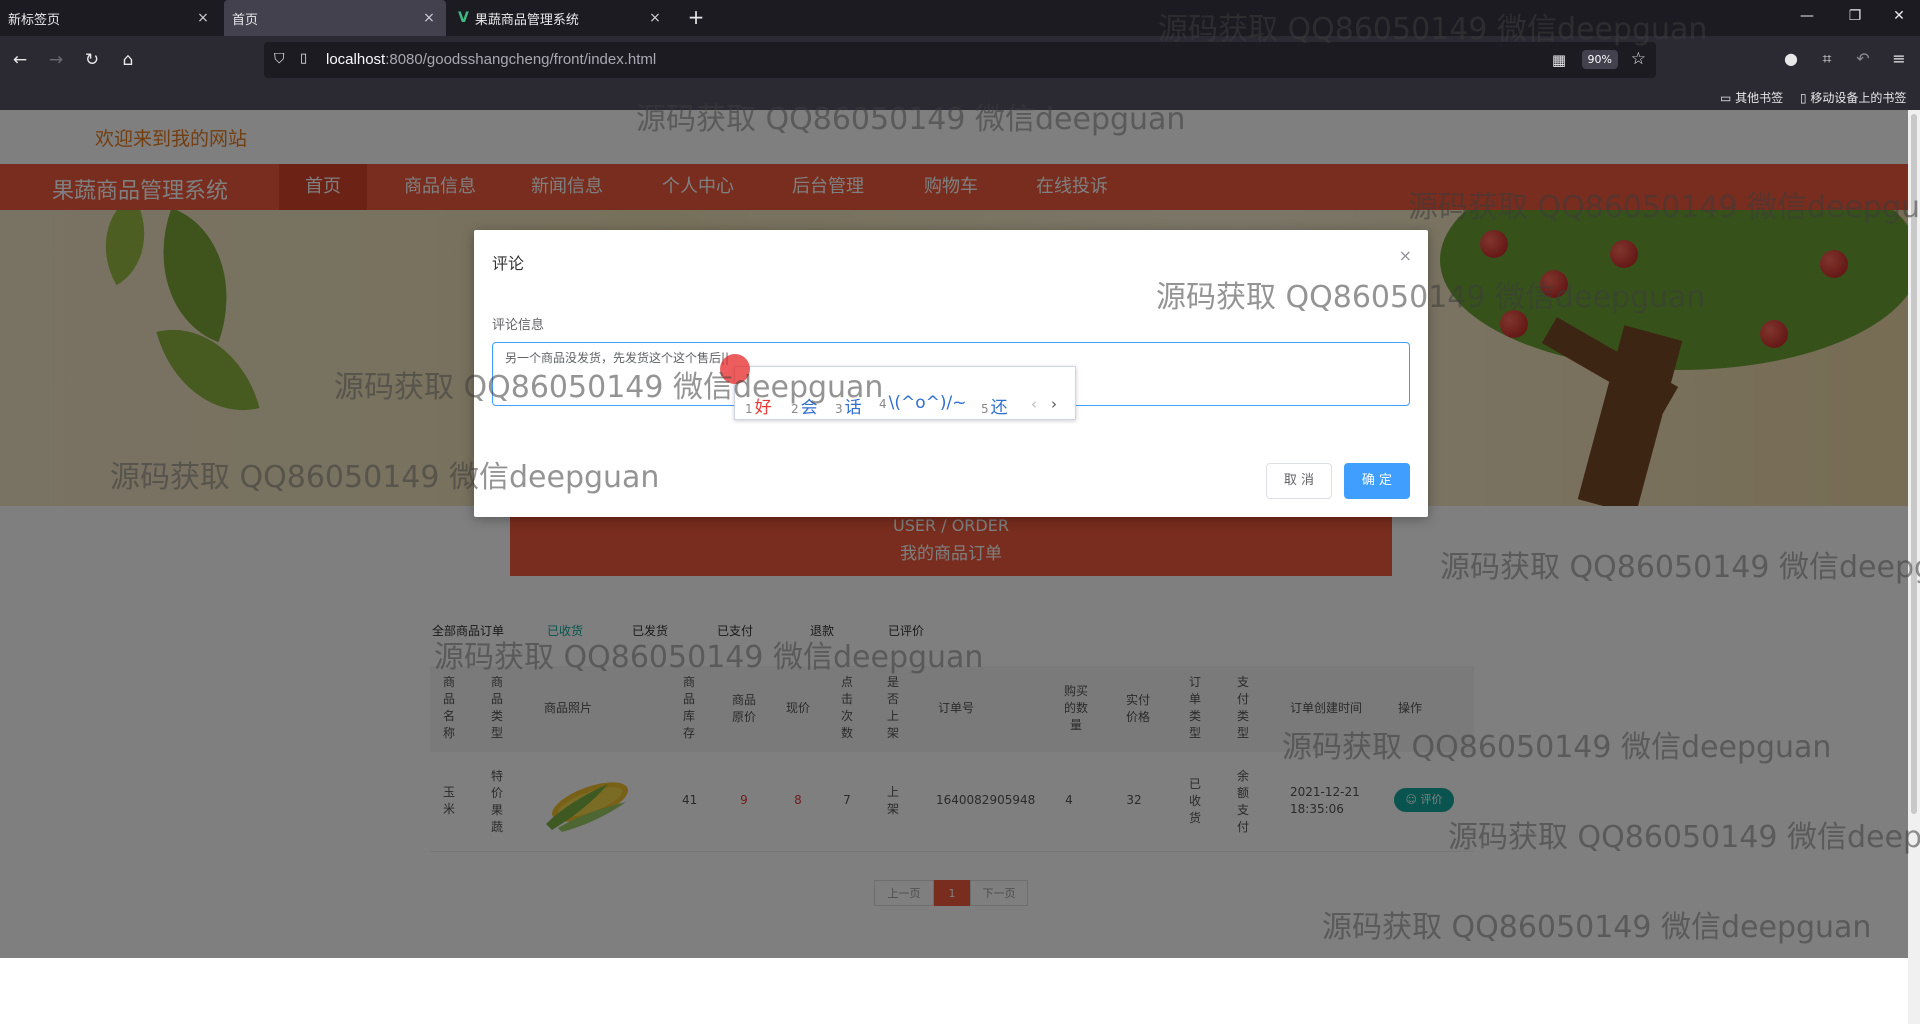  What do you see at coordinates (1899, 58) in the screenshot?
I see `menu-icon: ≡` at bounding box center [1899, 58].